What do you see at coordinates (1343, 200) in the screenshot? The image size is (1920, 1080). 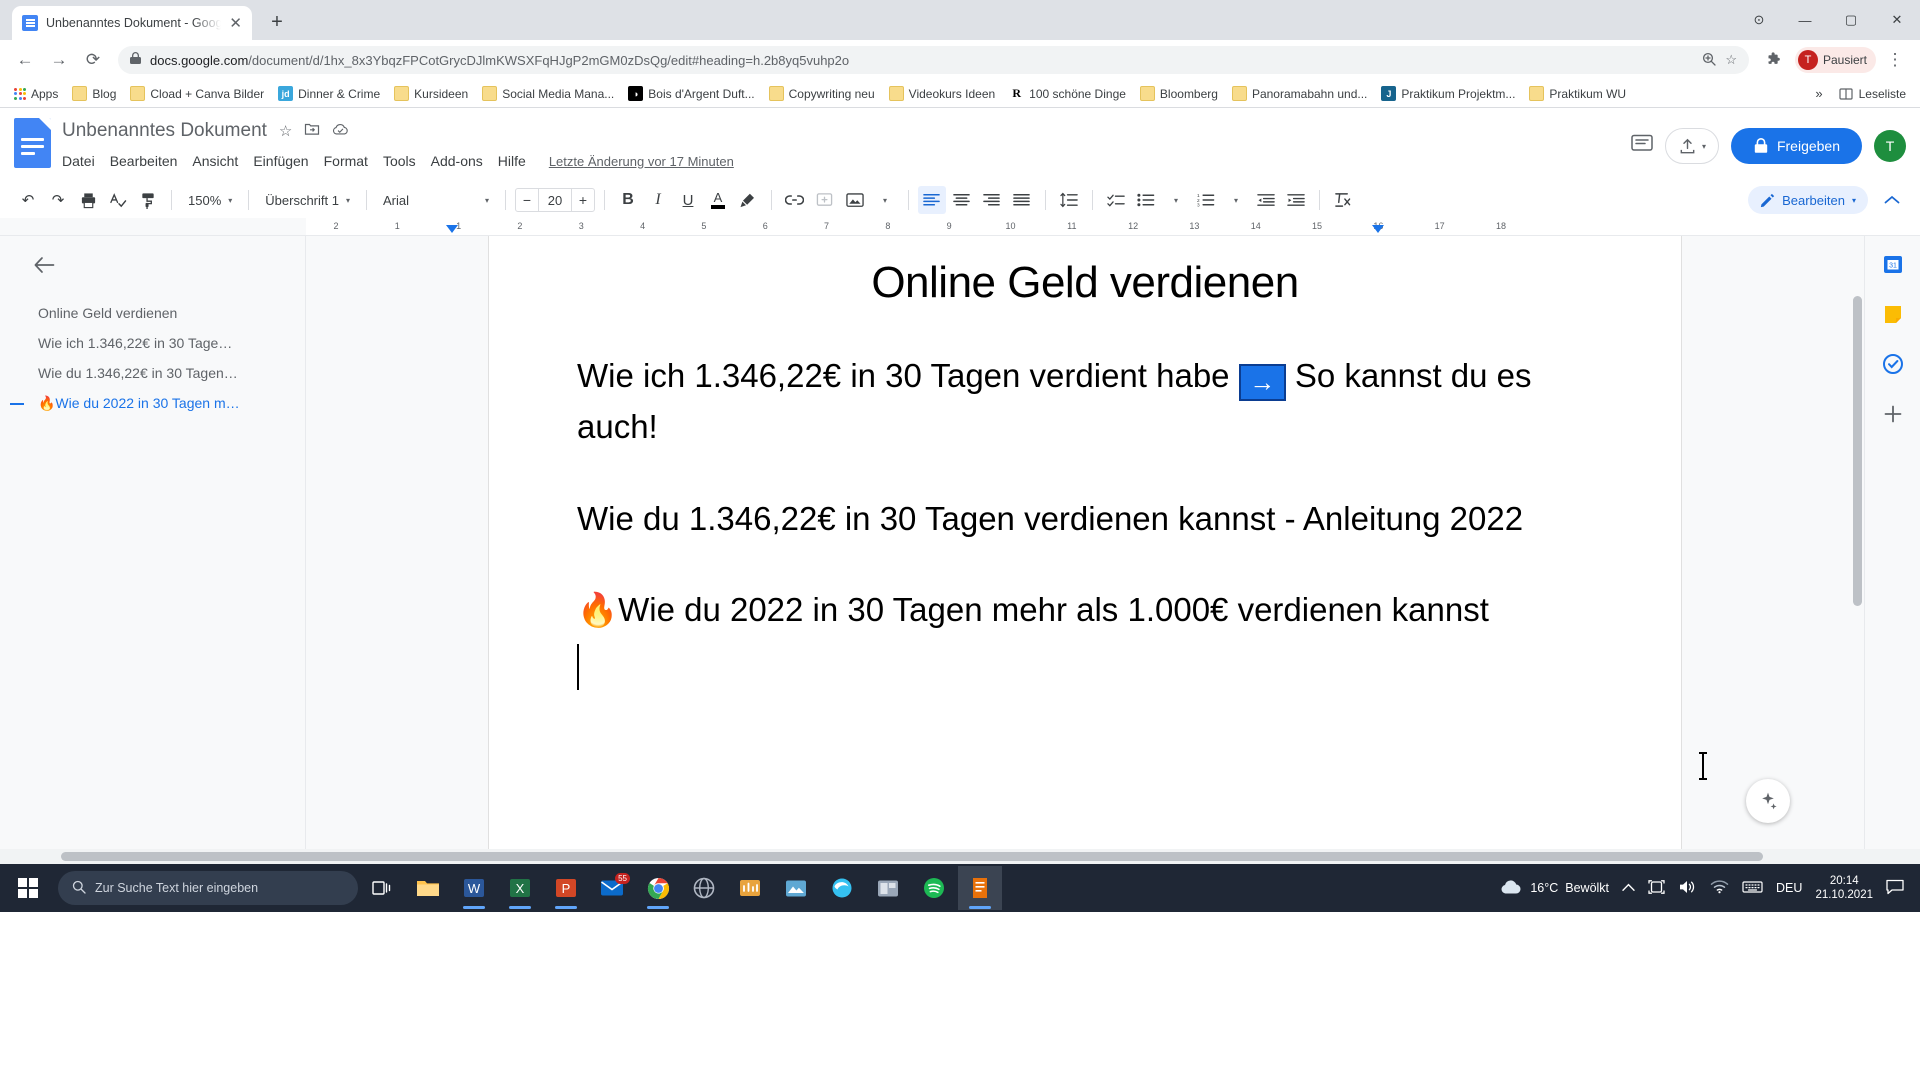 I see `clear-formatting-icon` at bounding box center [1343, 200].